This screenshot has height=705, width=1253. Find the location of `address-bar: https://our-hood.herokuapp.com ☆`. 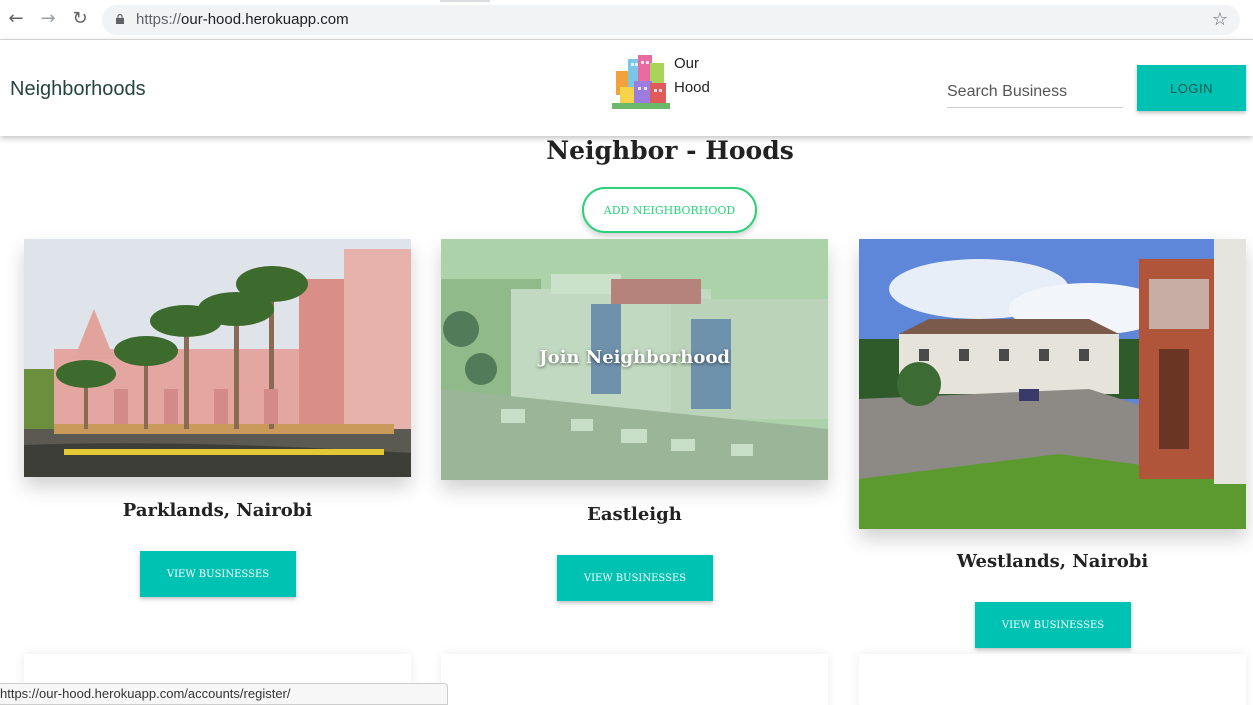

address-bar: https://our-hood.herokuapp.com ☆ is located at coordinates (671, 20).